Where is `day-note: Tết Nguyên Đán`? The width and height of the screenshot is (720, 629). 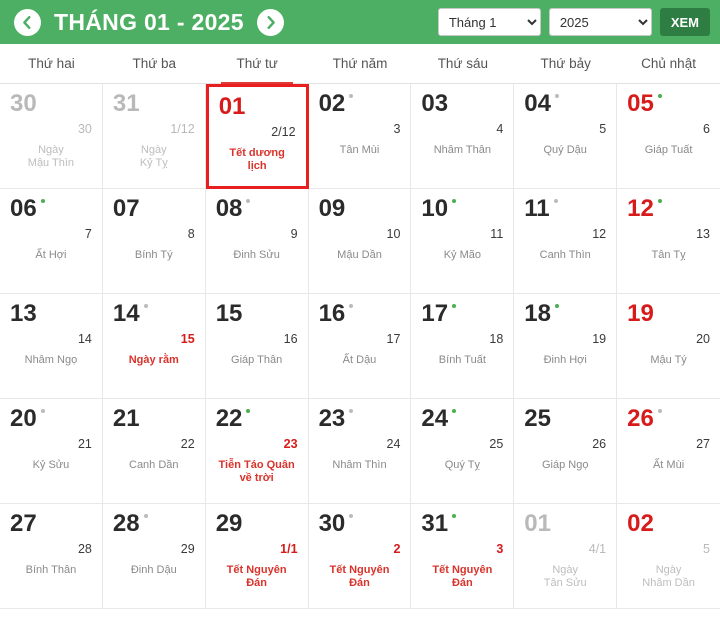
day-note: Tết Nguyên Đán is located at coordinates (256, 576).